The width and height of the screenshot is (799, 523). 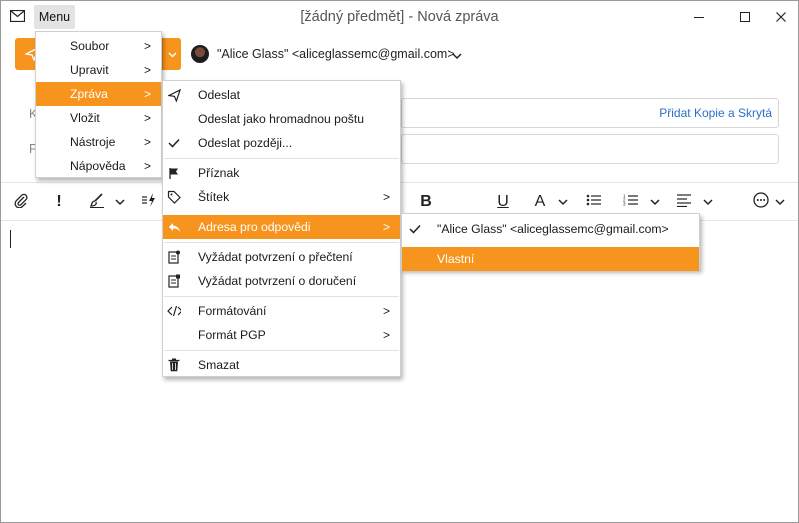 I want to click on menu-item-label: Štítek, so click(x=214, y=197).